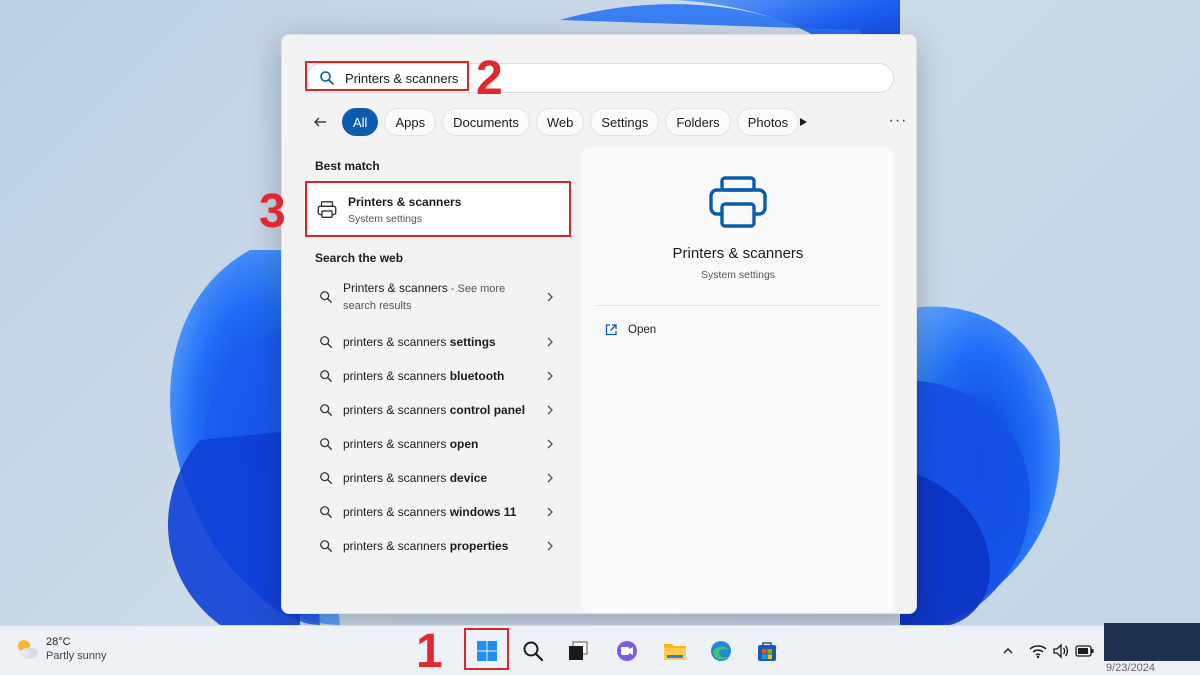  I want to click on open-external-icon, so click(611, 330).